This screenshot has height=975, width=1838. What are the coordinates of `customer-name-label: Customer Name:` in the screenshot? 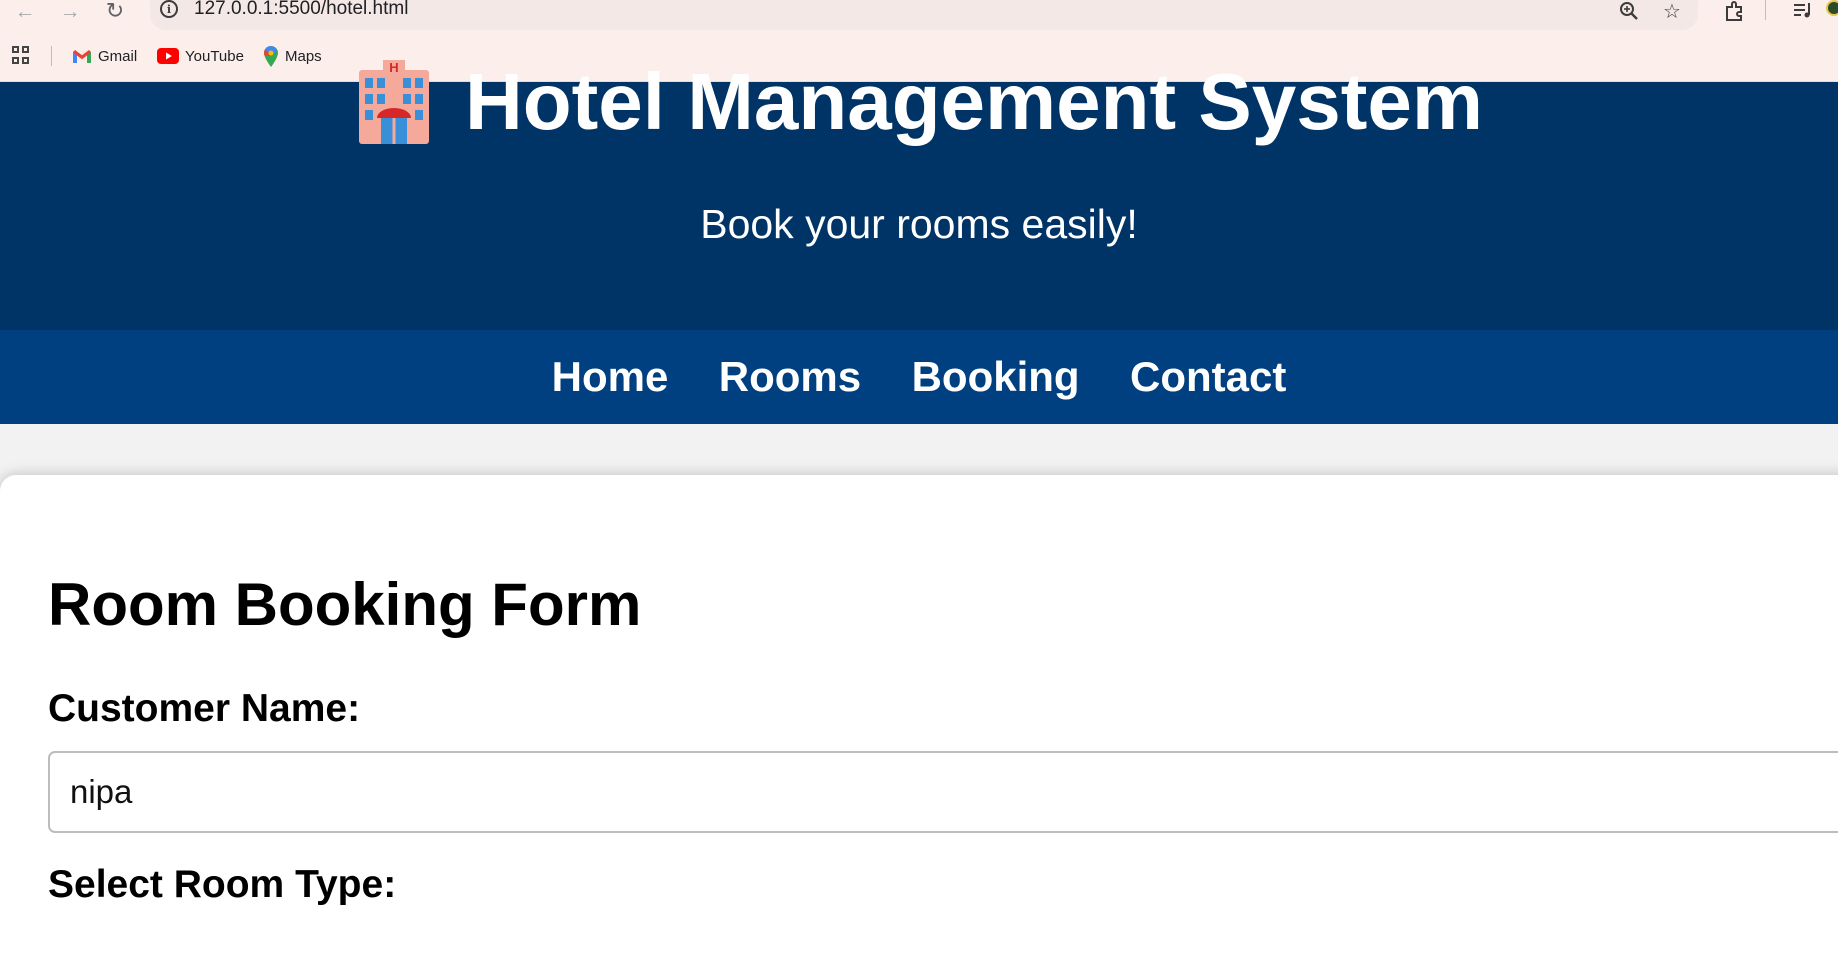 It's located at (204, 708).